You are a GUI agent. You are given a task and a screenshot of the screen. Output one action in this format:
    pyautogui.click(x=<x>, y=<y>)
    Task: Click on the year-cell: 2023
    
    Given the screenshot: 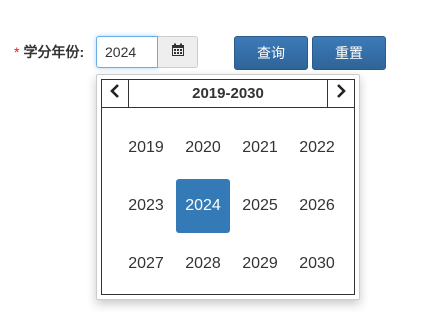 What is the action you would take?
    pyautogui.click(x=146, y=206)
    